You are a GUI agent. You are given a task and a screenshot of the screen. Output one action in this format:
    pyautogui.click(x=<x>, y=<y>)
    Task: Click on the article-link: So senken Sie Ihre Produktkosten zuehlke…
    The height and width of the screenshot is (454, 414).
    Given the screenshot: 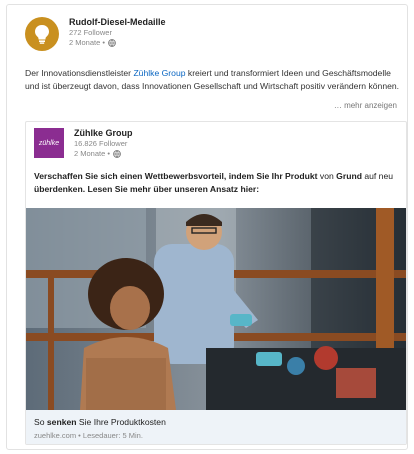 What is the action you would take?
    pyautogui.click(x=216, y=427)
    